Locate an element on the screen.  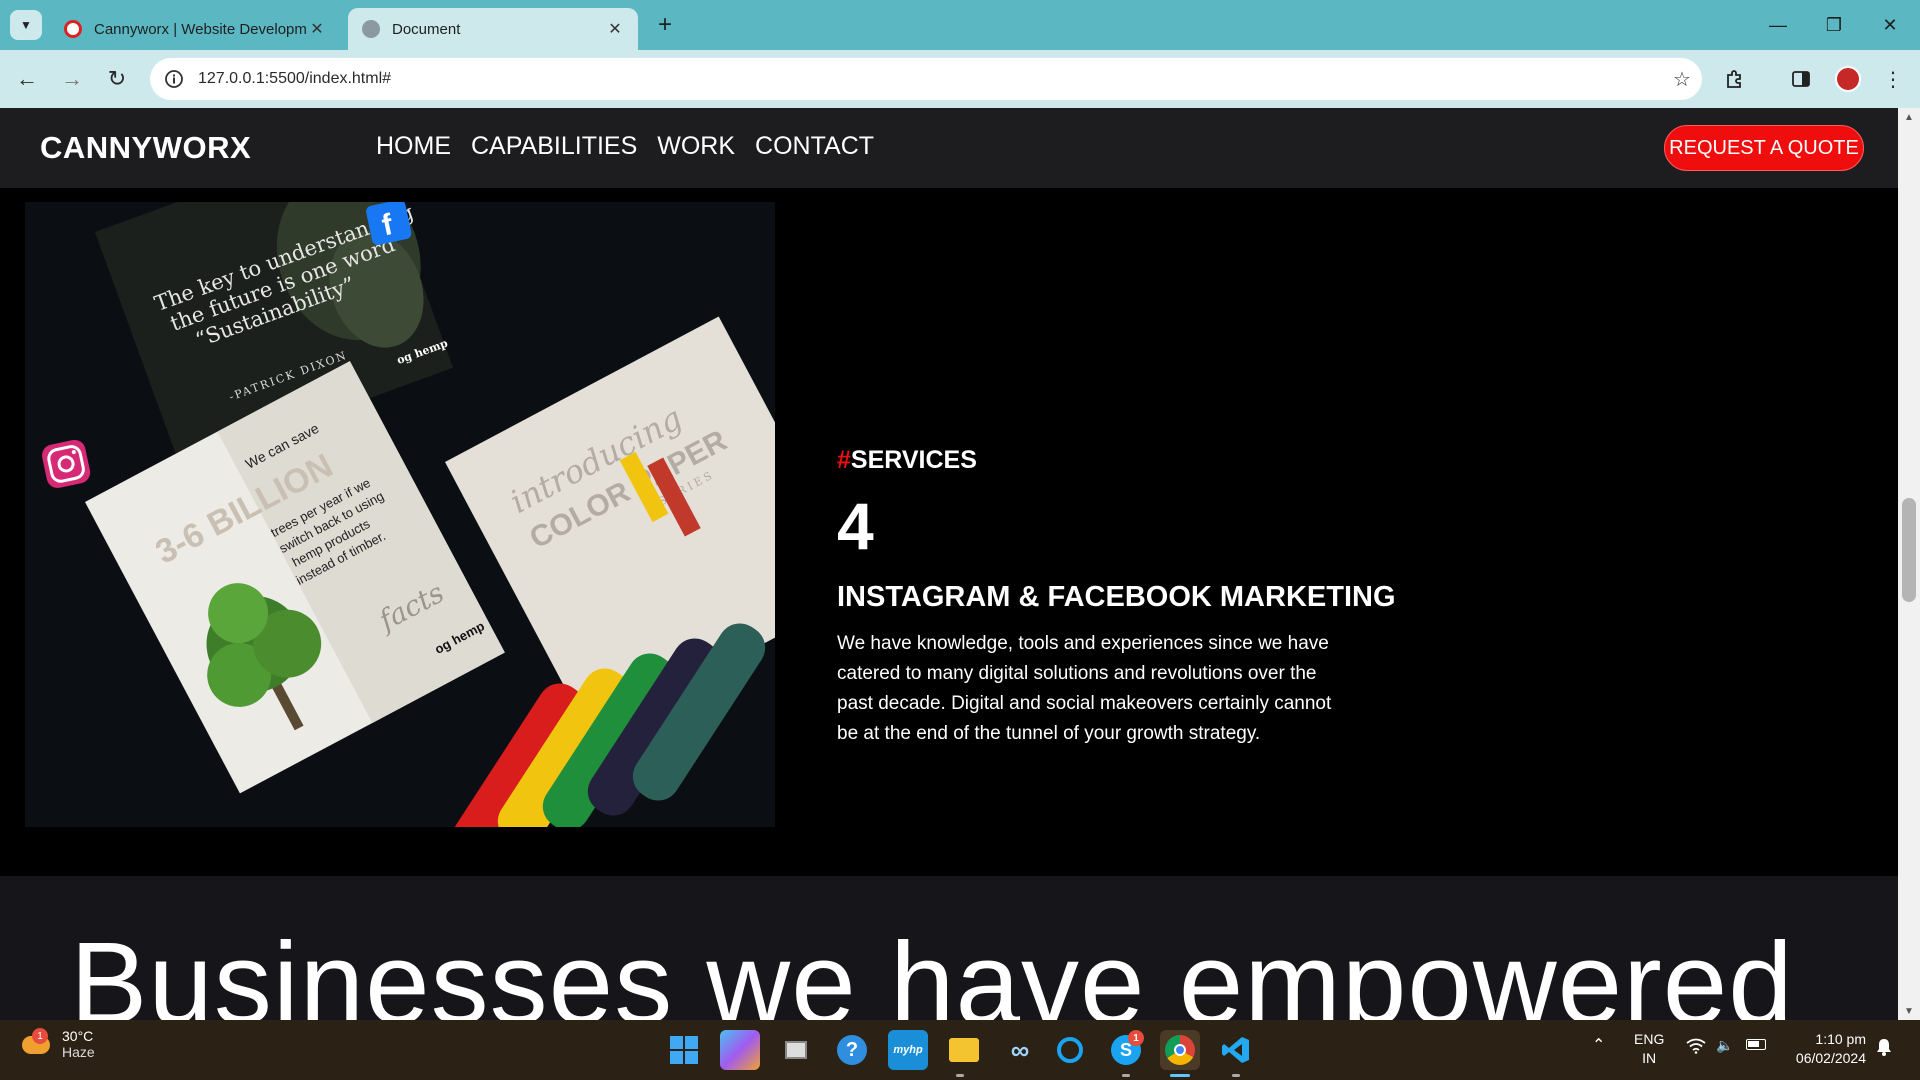
myhp-icon: myhp is located at coordinates (908, 1050).